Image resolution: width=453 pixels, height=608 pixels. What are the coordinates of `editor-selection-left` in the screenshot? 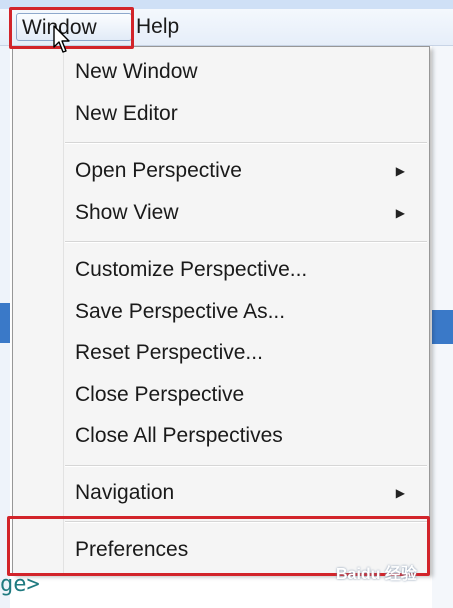 It's located at (5, 323).